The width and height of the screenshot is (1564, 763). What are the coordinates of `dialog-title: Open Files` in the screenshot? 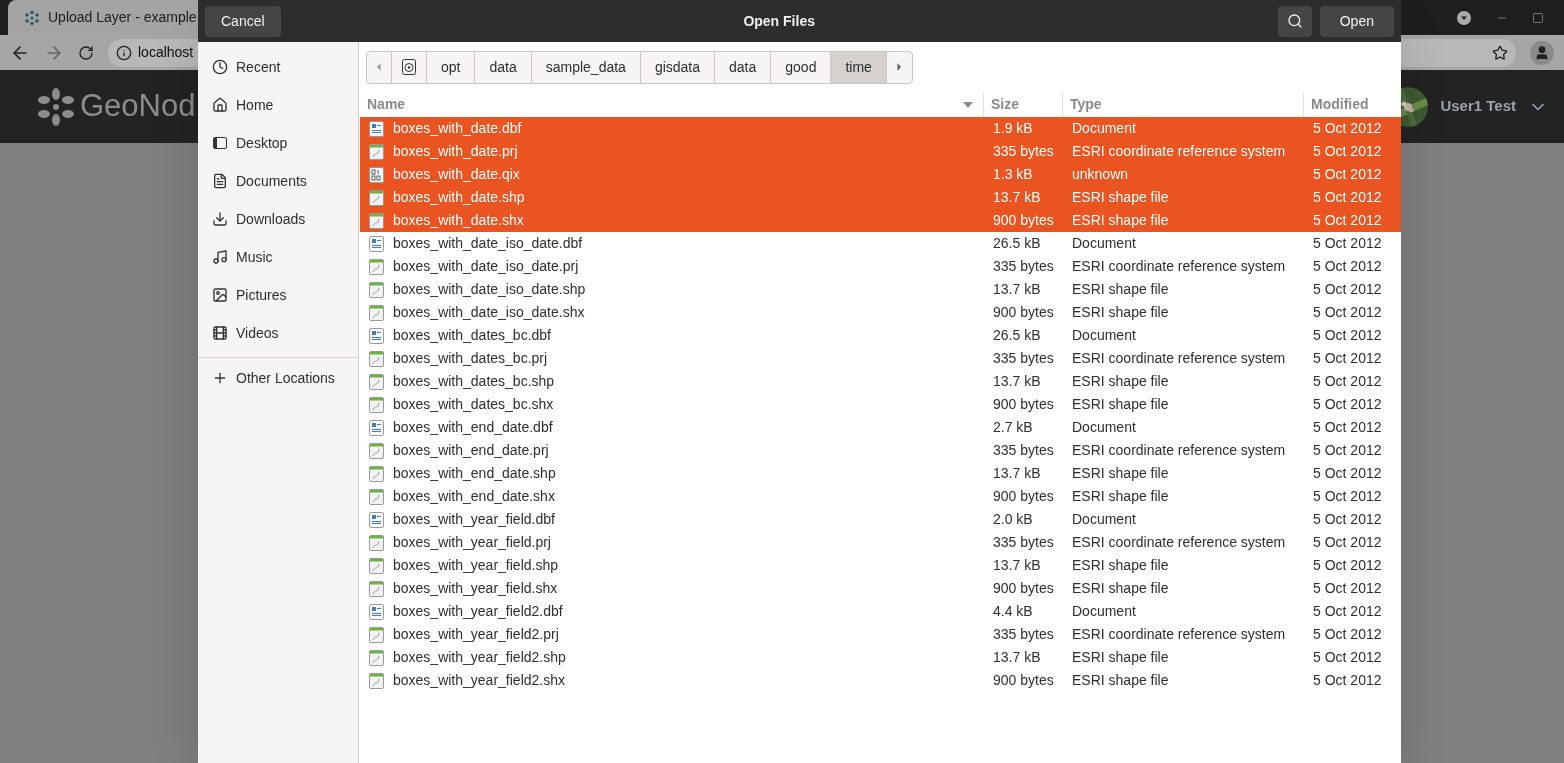 It's located at (779, 21).